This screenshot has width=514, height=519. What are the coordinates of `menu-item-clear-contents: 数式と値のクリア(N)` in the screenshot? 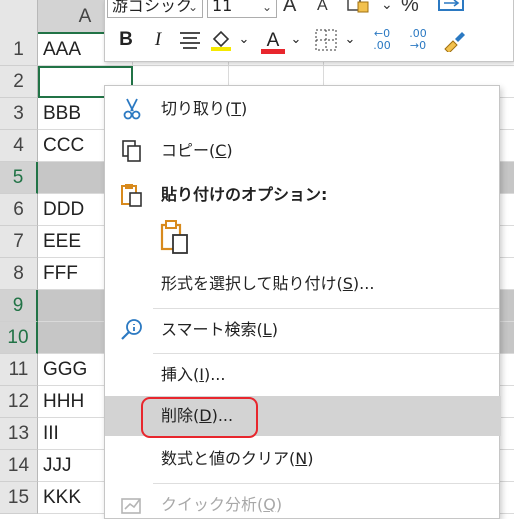 It's located at (303, 459).